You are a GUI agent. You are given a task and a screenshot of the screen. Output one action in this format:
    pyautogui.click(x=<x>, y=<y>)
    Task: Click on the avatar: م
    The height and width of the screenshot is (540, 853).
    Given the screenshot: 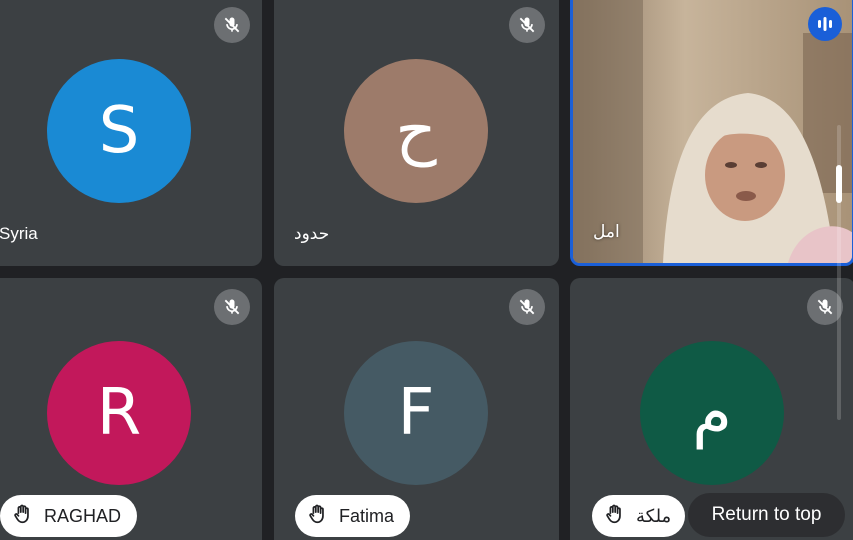 What is the action you would take?
    pyautogui.click(x=712, y=413)
    